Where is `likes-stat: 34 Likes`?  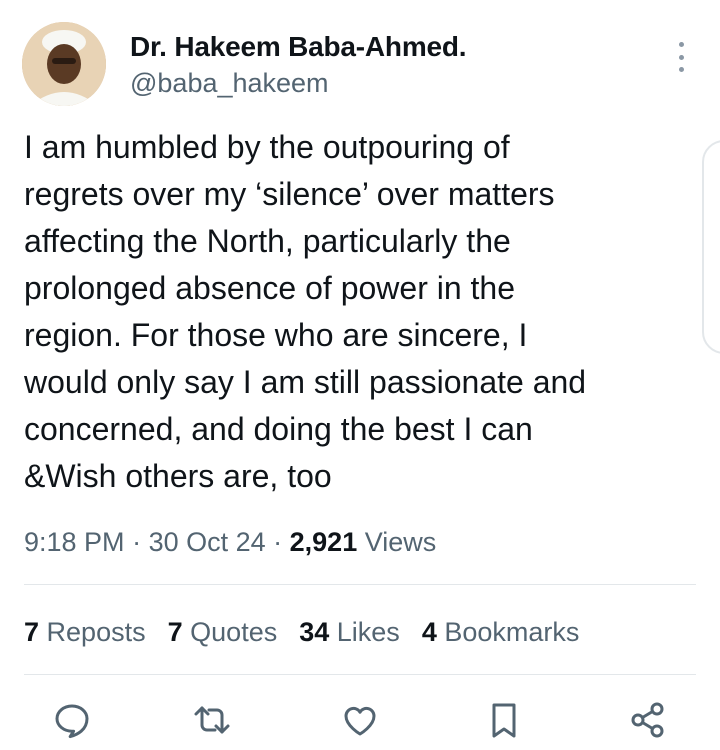
likes-stat: 34 Likes is located at coordinates (349, 632).